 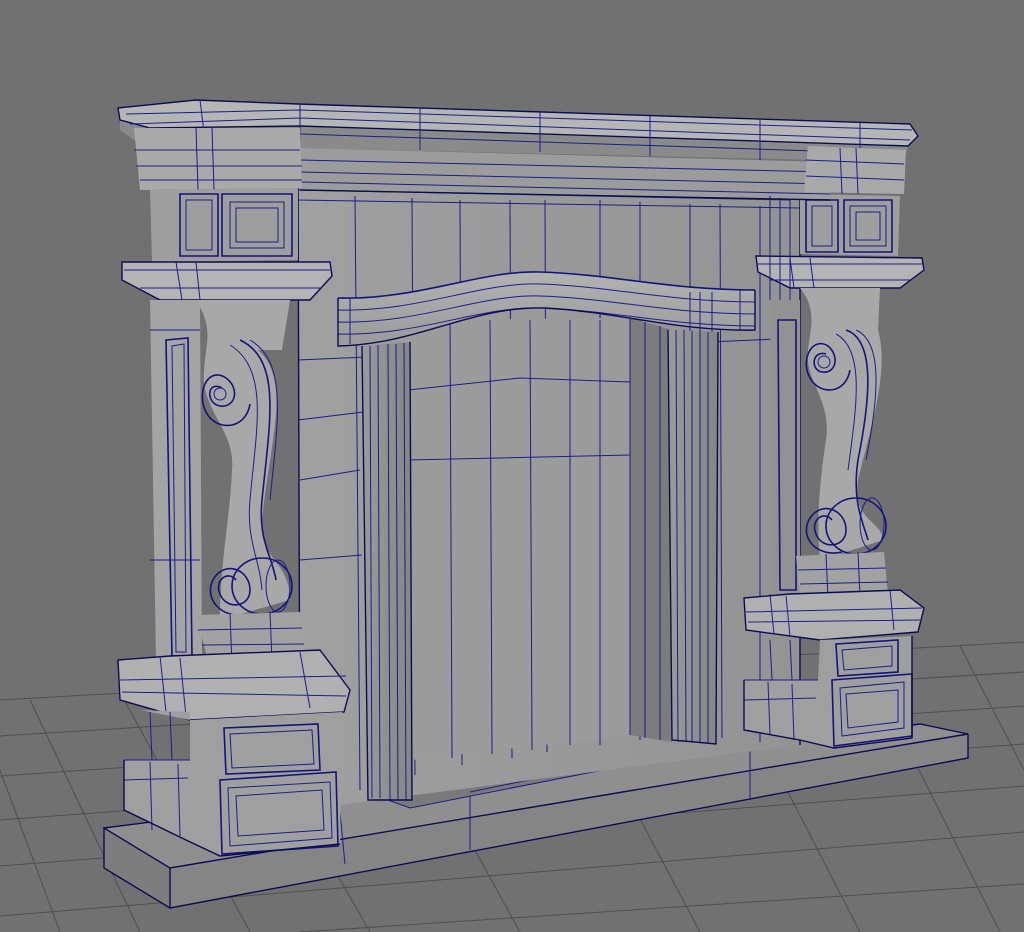 I want to click on left-inner-pilaster, so click(x=387, y=571).